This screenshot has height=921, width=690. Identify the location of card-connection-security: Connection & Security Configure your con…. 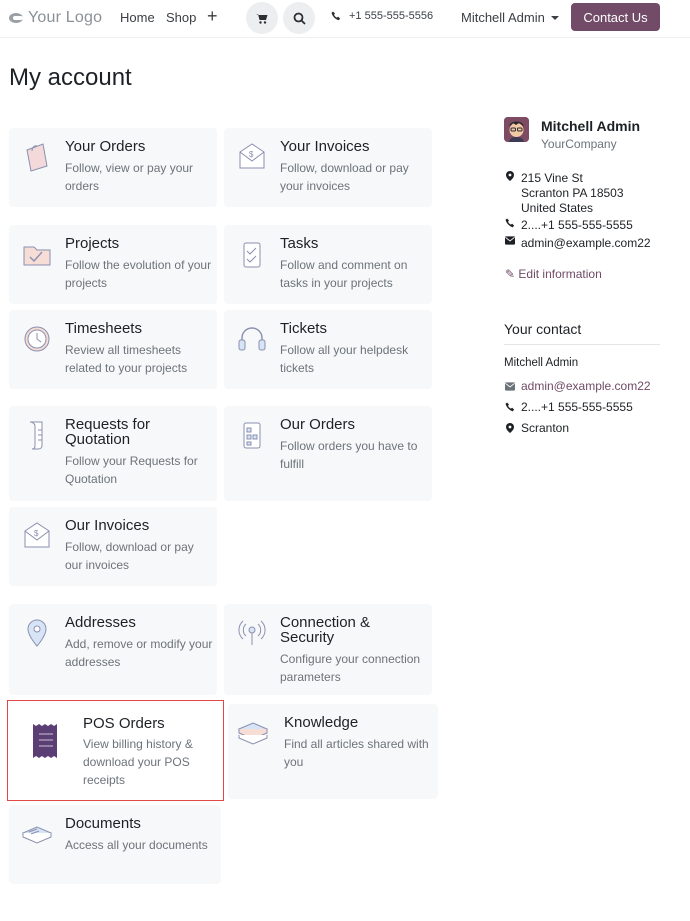
(328, 649).